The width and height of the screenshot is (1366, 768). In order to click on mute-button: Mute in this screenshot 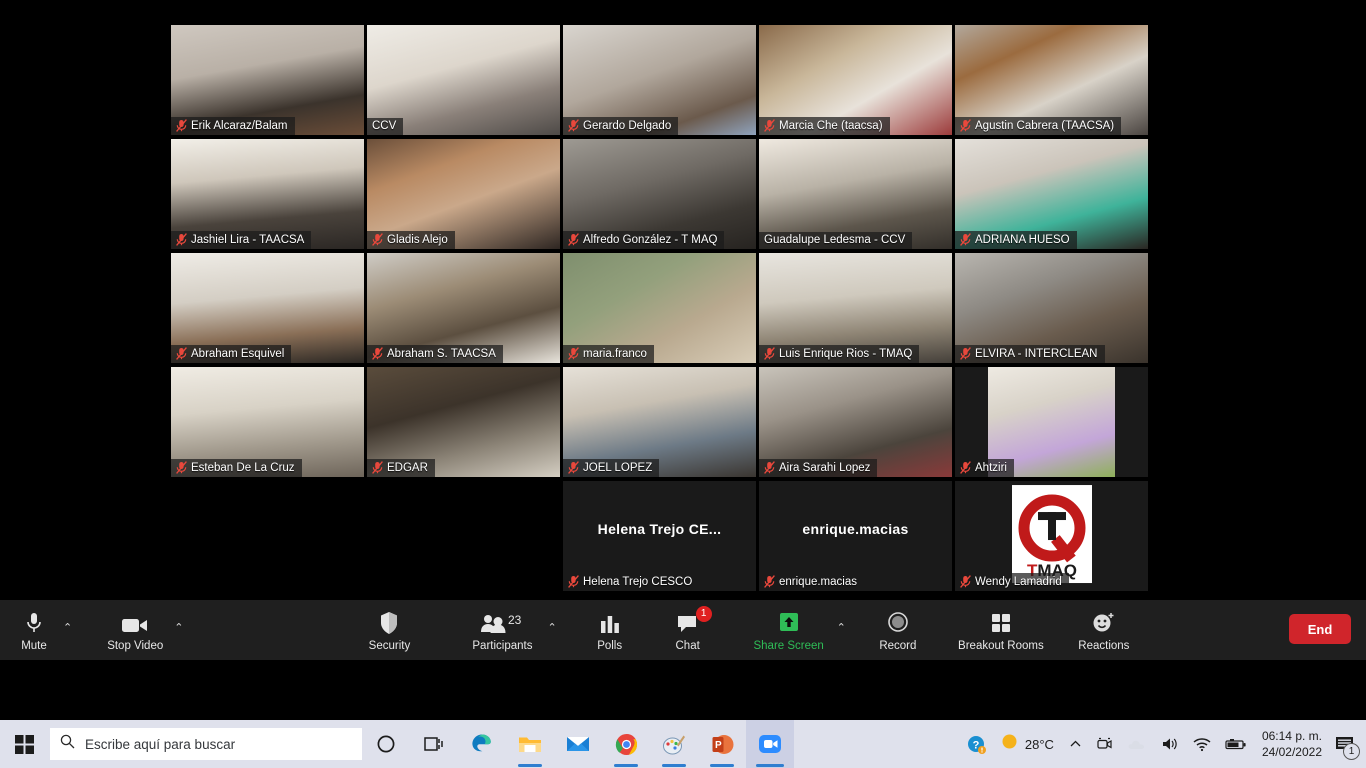, I will do `click(34, 630)`.